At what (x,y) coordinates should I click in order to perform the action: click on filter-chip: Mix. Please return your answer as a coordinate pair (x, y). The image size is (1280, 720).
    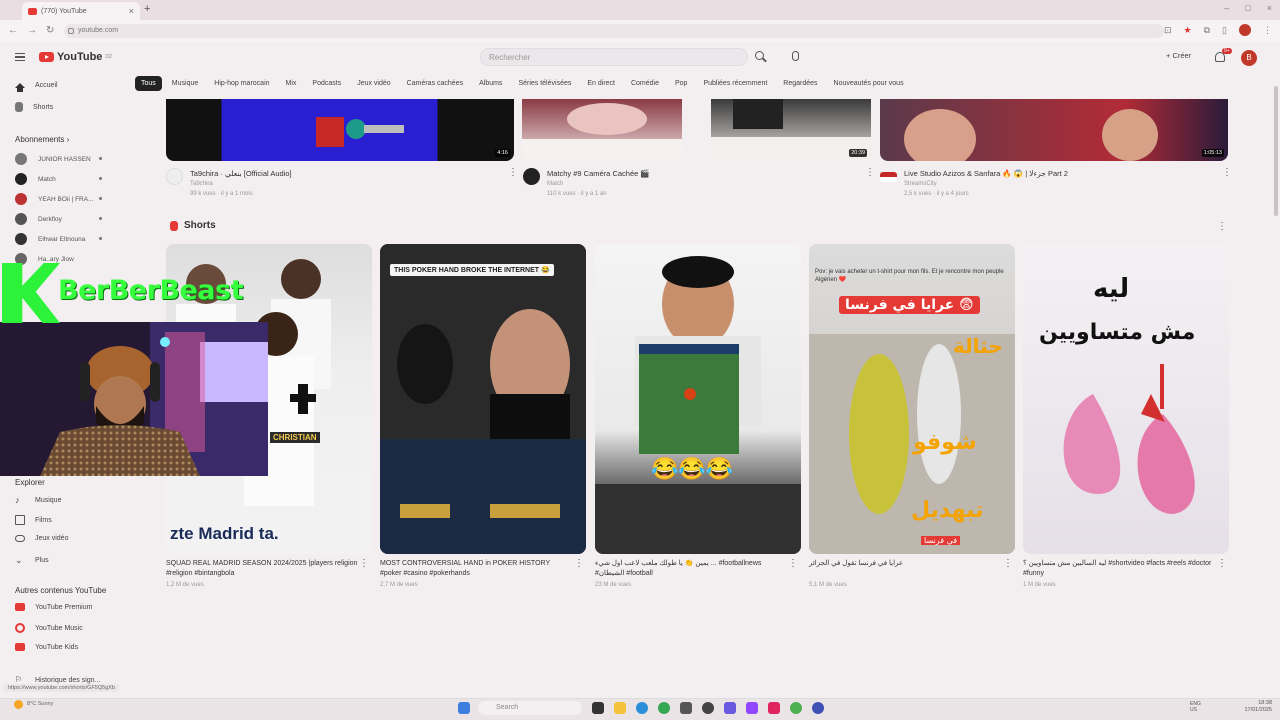
    Looking at the image, I should click on (291, 83).